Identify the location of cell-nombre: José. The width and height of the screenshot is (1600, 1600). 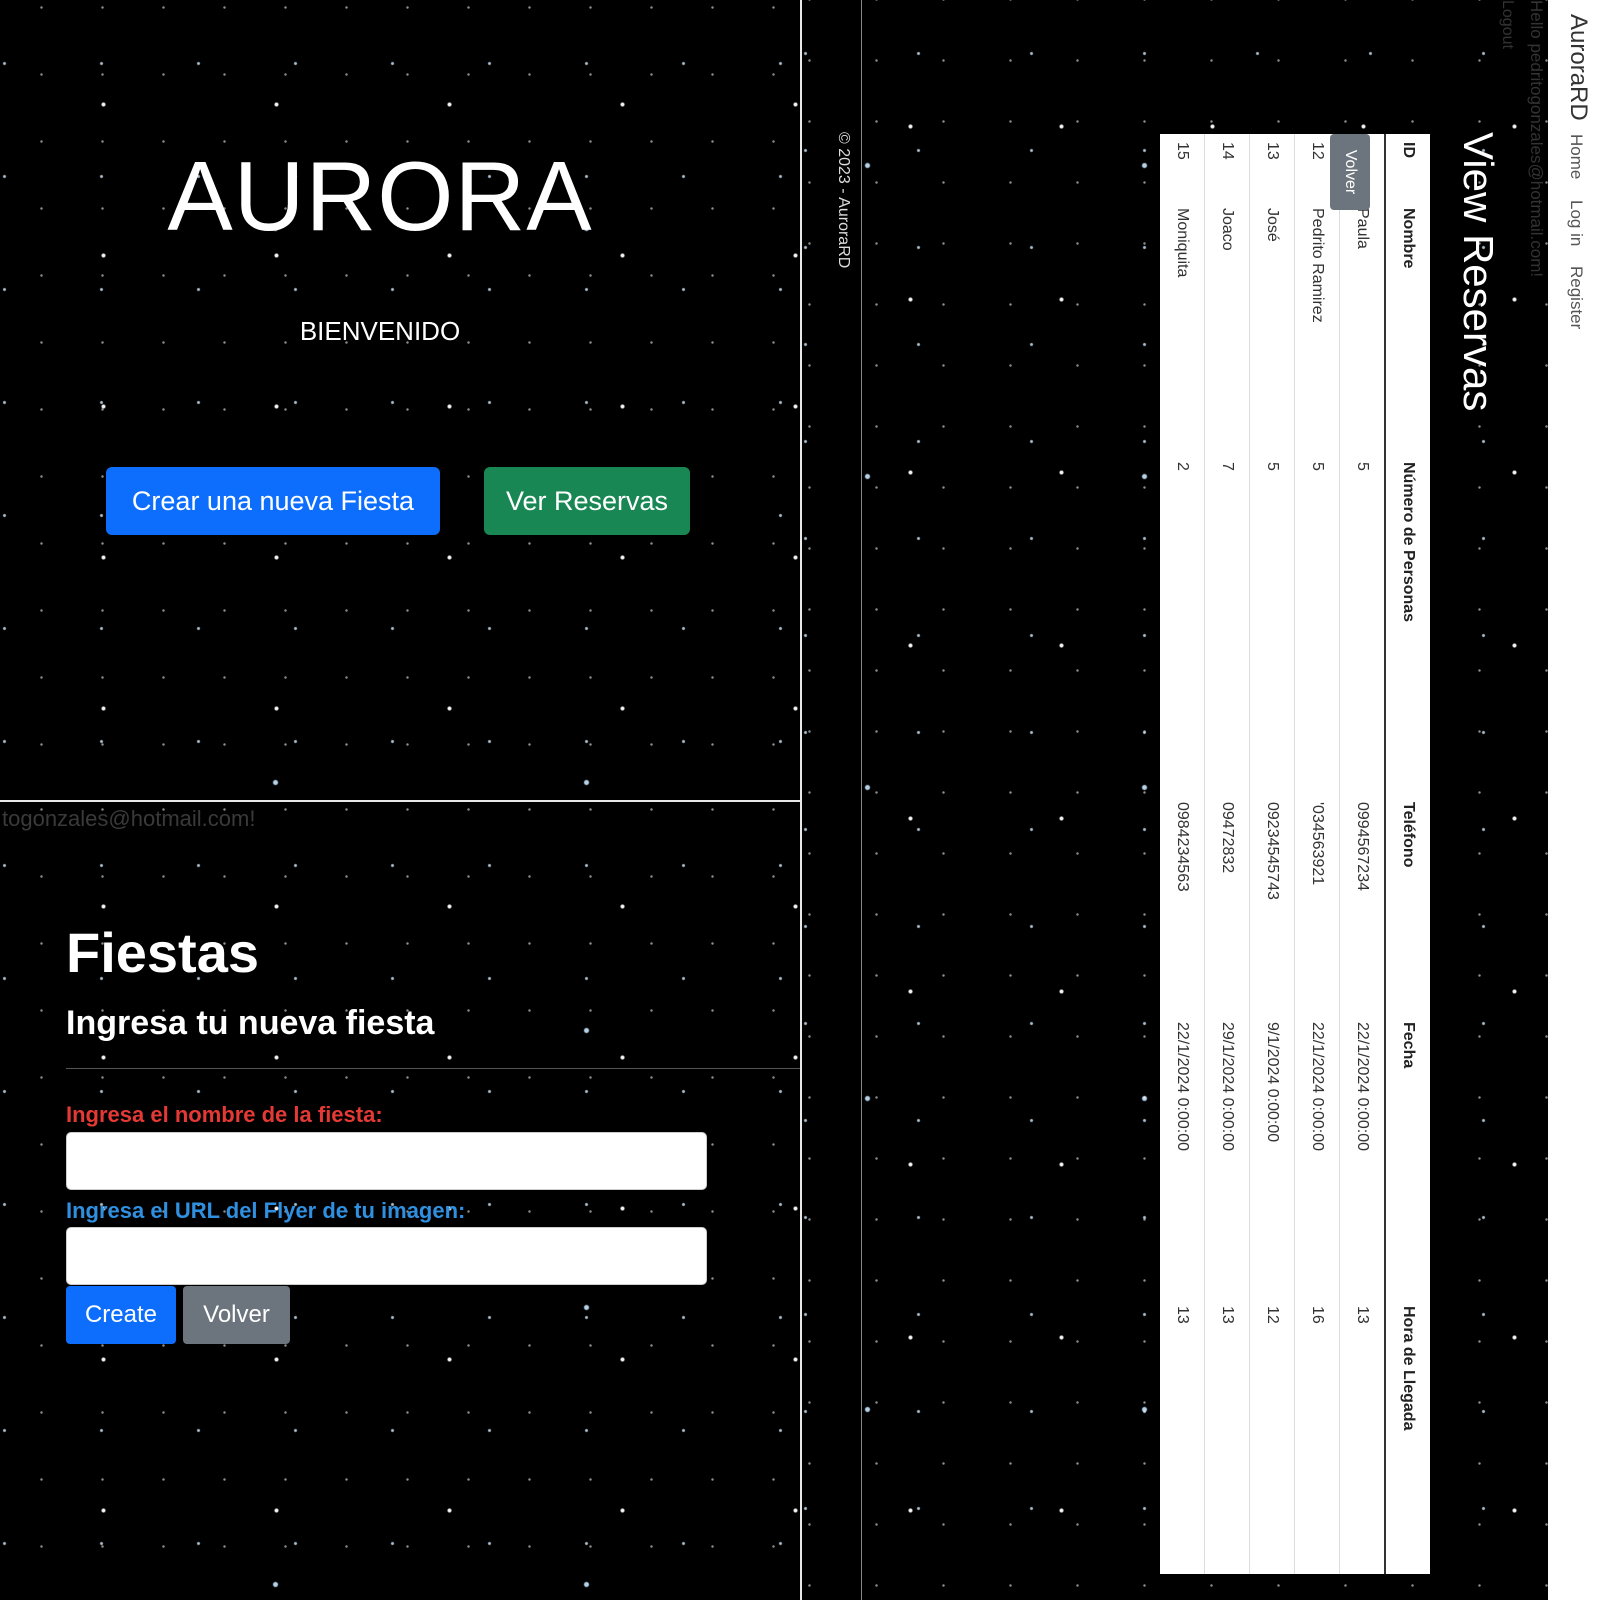
(1272, 327).